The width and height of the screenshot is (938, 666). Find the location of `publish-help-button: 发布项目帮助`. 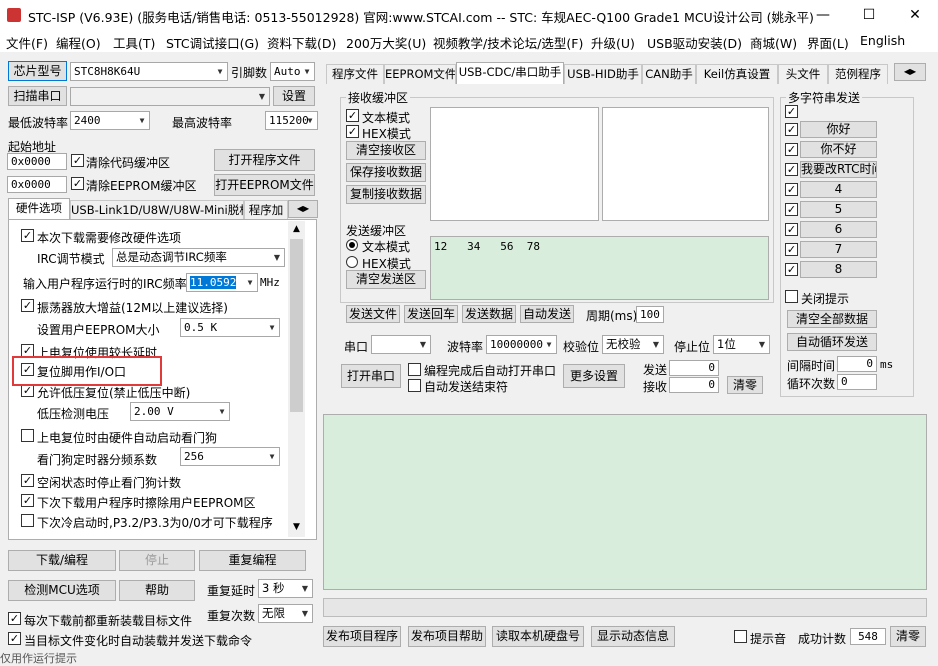

publish-help-button: 发布项目帮助 is located at coordinates (447, 636).